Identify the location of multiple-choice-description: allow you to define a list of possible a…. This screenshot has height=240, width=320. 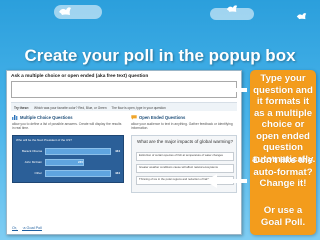
(67, 126).